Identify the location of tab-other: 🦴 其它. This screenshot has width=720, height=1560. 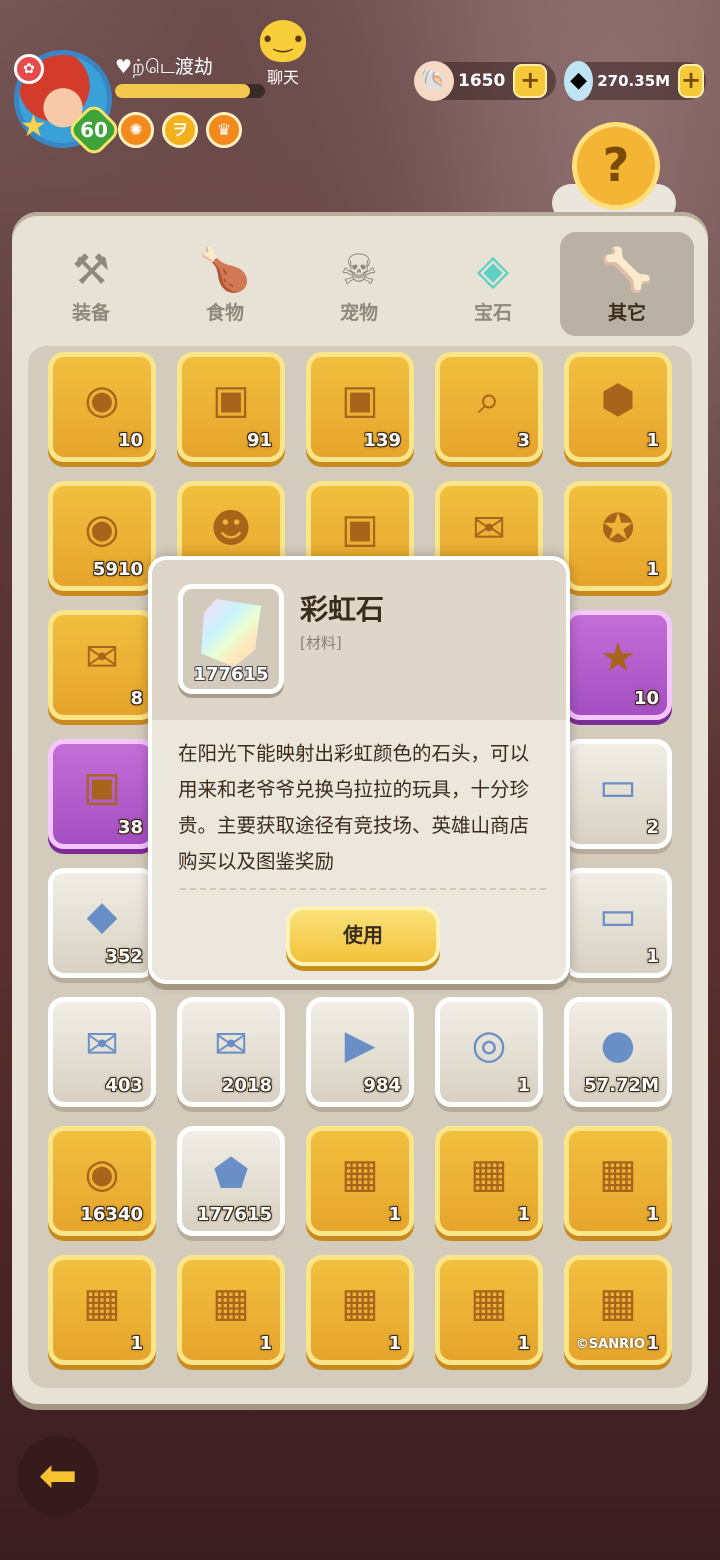
(627, 284).